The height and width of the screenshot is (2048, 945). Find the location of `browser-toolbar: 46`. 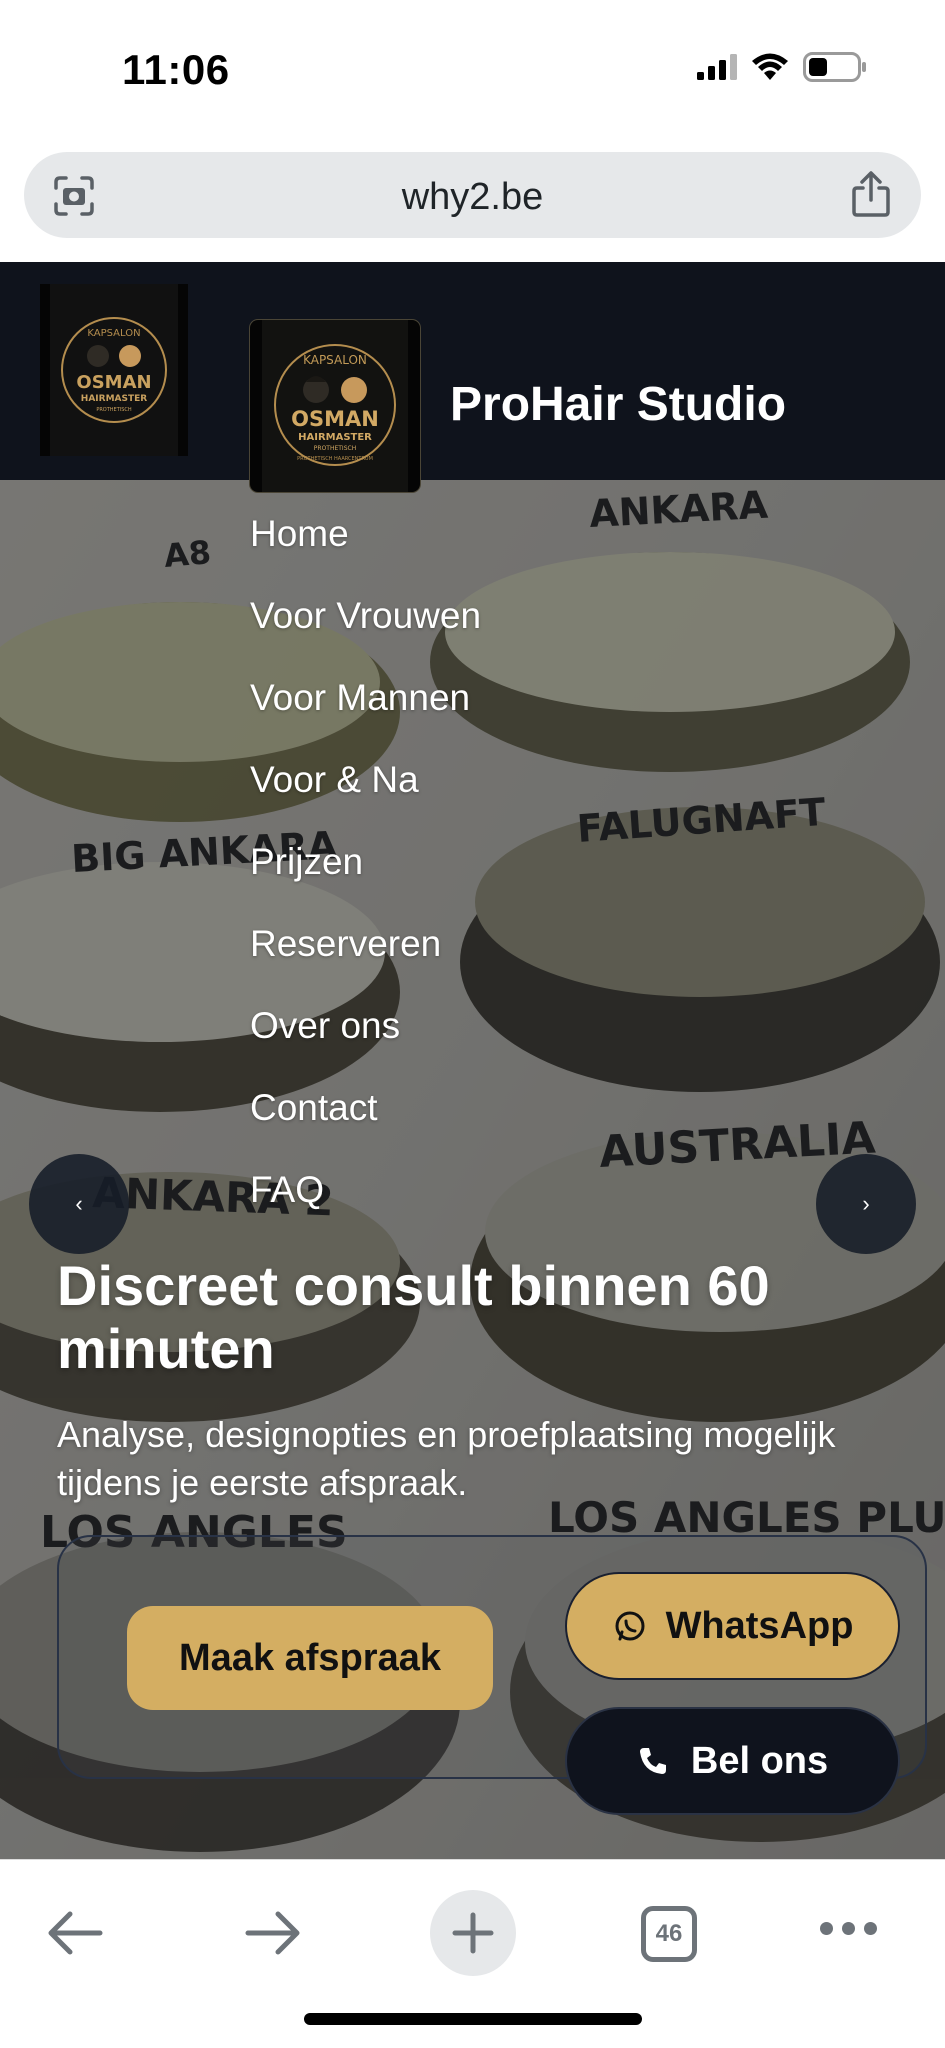

browser-toolbar: 46 is located at coordinates (472, 1953).